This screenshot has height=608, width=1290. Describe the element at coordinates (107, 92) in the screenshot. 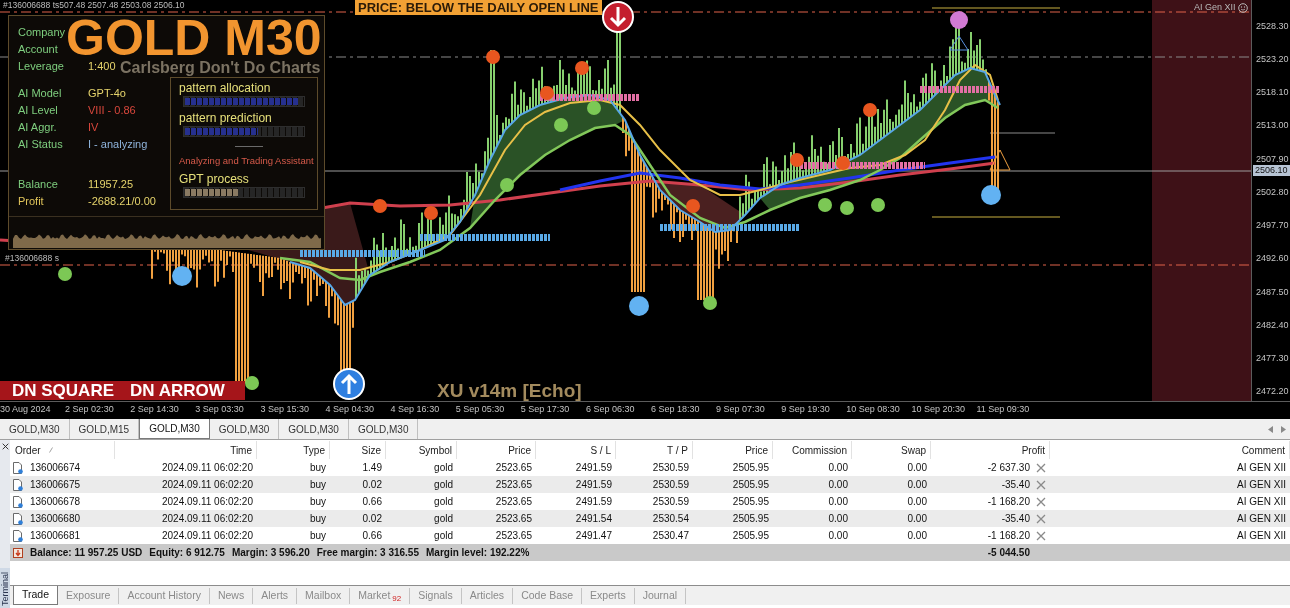

I see `field-value: GPT-4o` at that location.